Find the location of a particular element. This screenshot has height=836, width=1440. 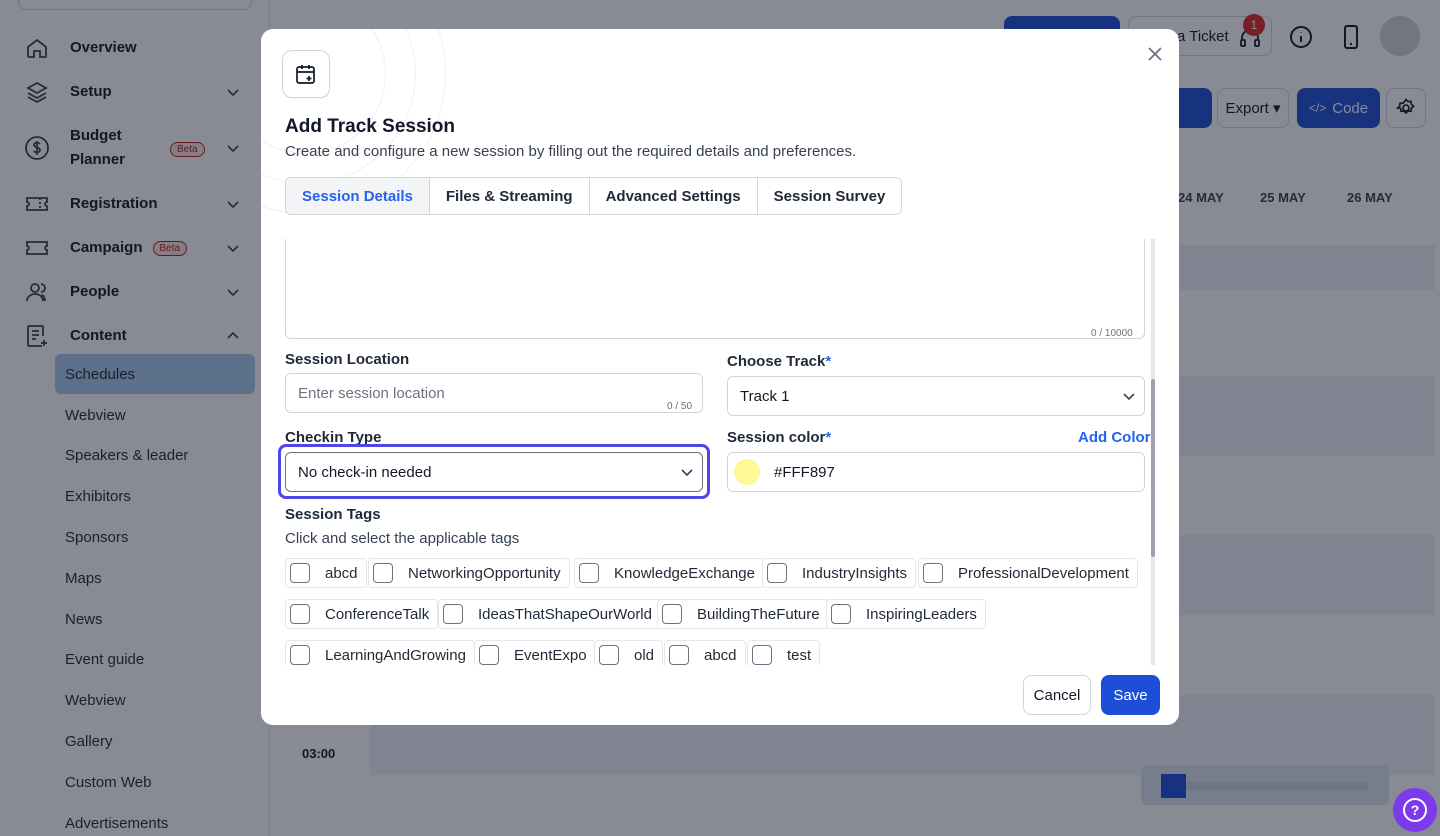

tag-checkbox: ConferenceTalk is located at coordinates (362, 614).